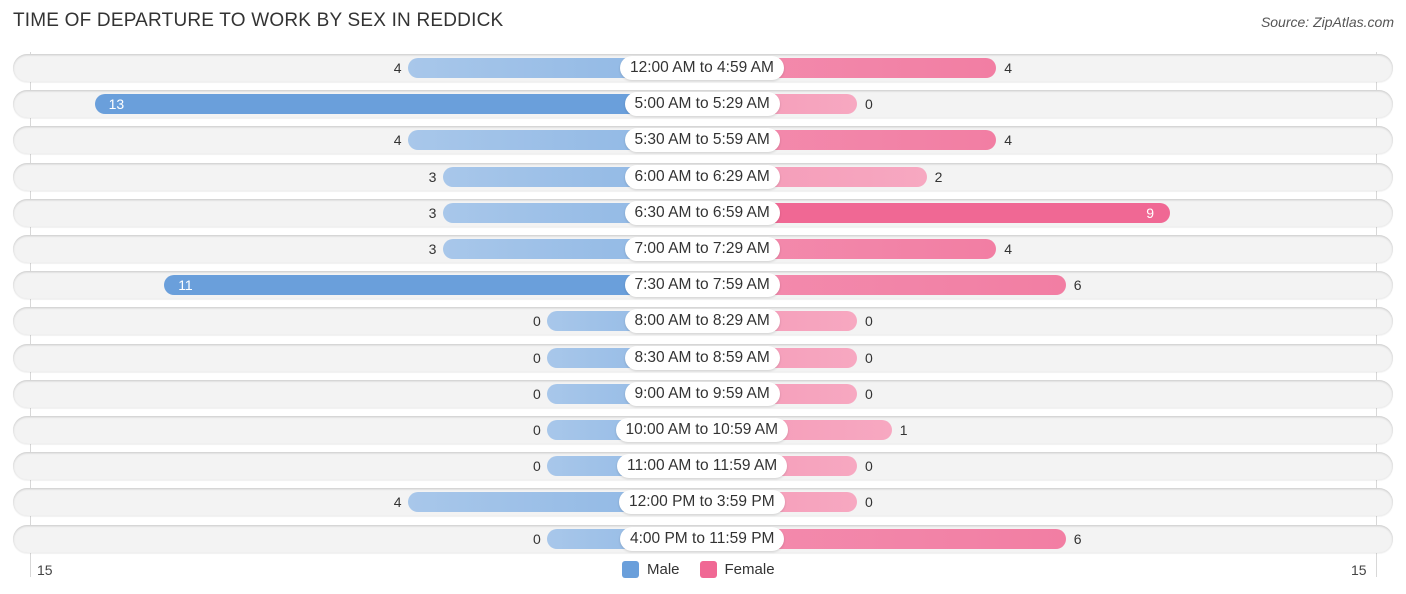 The height and width of the screenshot is (594, 1406). Describe the element at coordinates (903, 430) in the screenshot. I see `female-value-label: 1` at that location.